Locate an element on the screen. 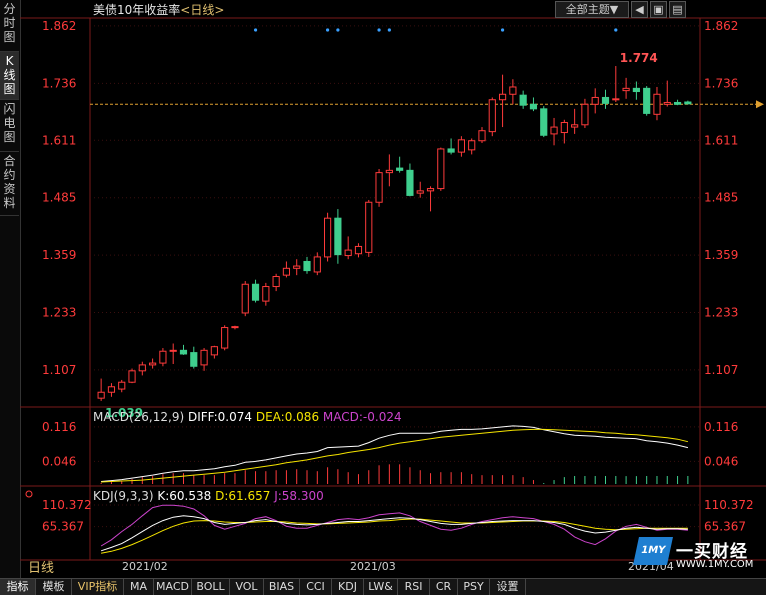  kdj-legend: KDJ(9,3,3) K:60.538 D:61.657 J:58.300 is located at coordinates (208, 496).